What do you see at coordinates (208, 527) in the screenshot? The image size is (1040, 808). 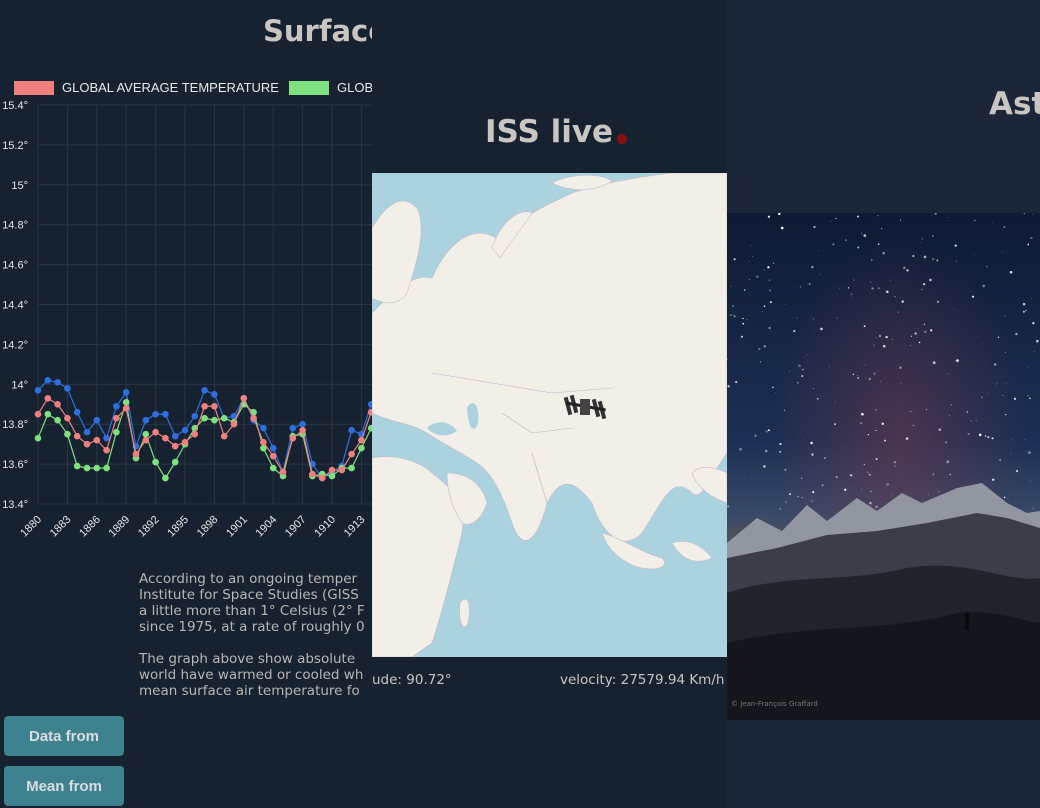 I see `x-tick-label: 1898` at bounding box center [208, 527].